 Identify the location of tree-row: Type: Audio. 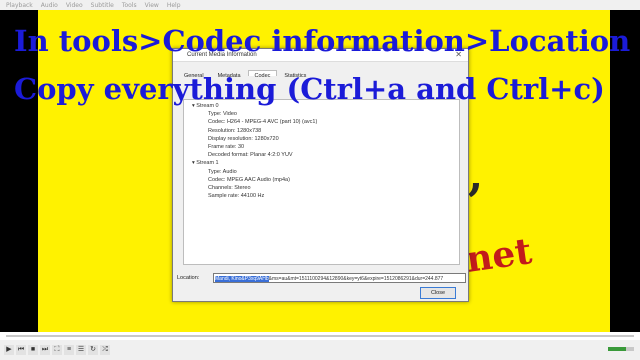
(222, 171).